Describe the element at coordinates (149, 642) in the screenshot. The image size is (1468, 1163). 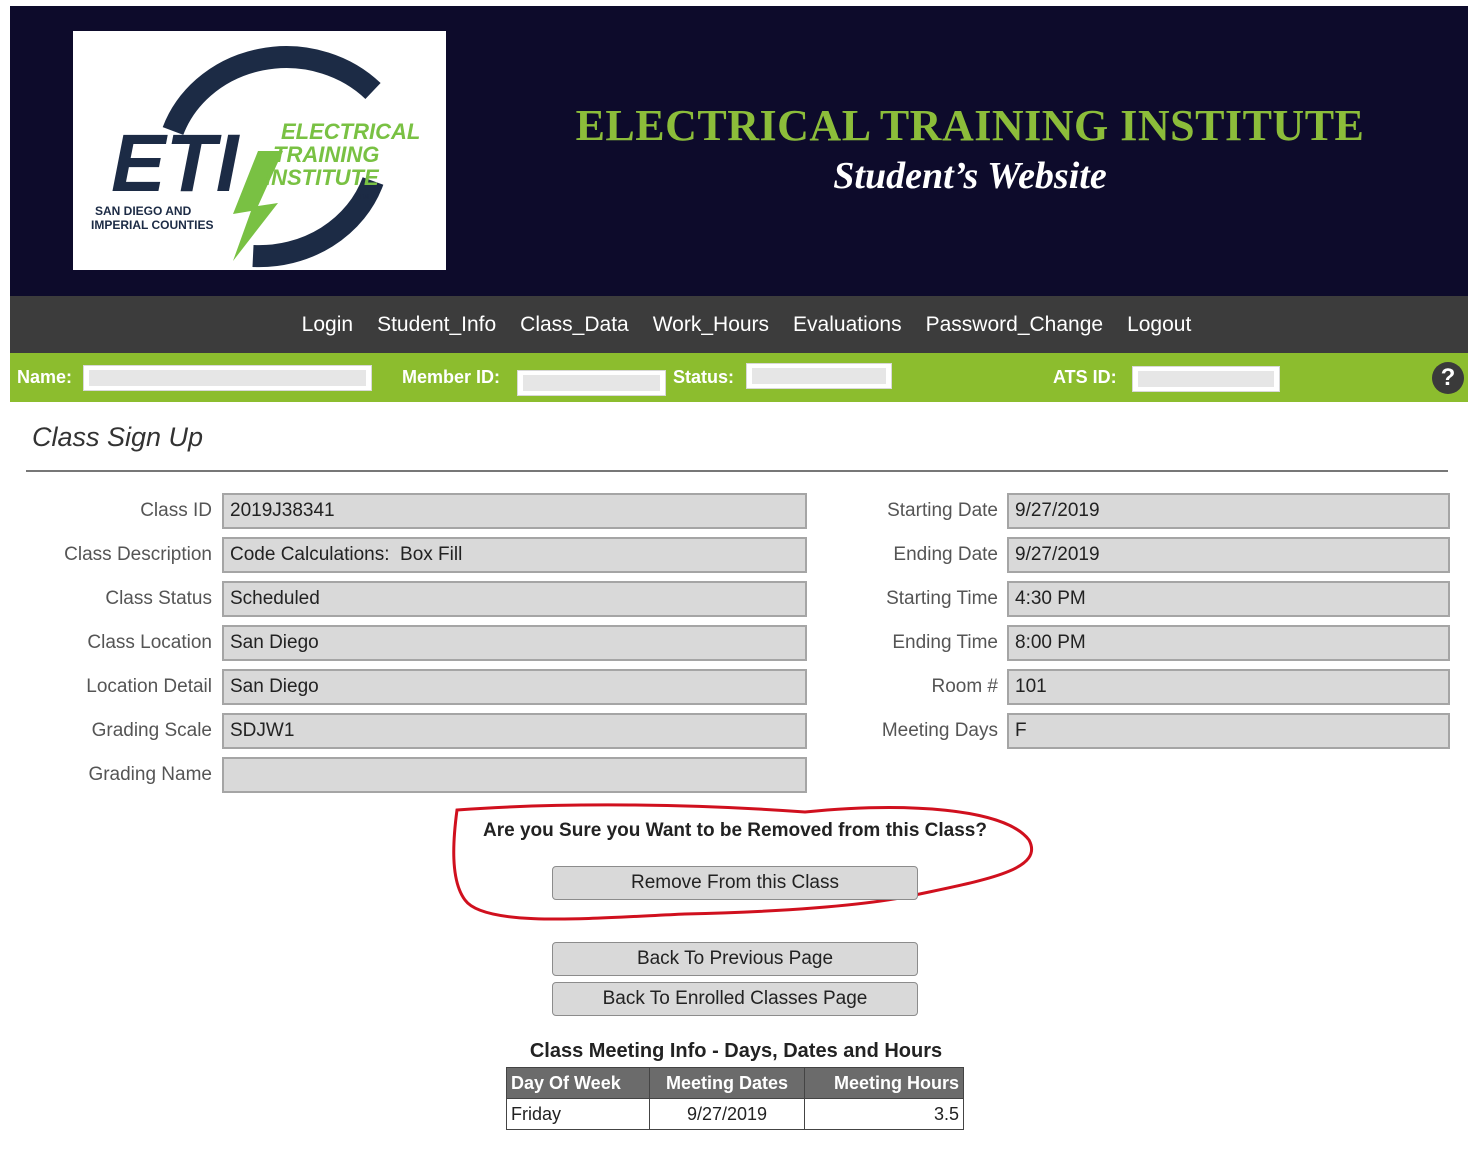
I see `class-location-label: Class Location` at that location.